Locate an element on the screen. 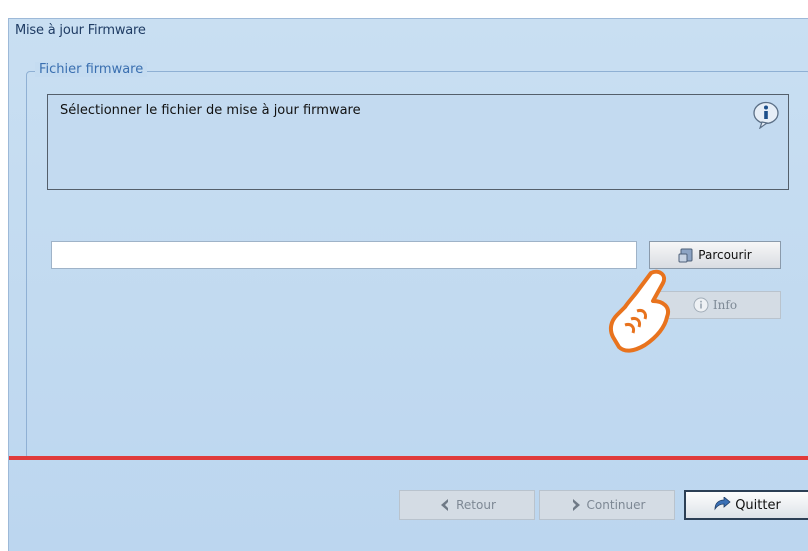  firmware-file-path-input is located at coordinates (344, 255).